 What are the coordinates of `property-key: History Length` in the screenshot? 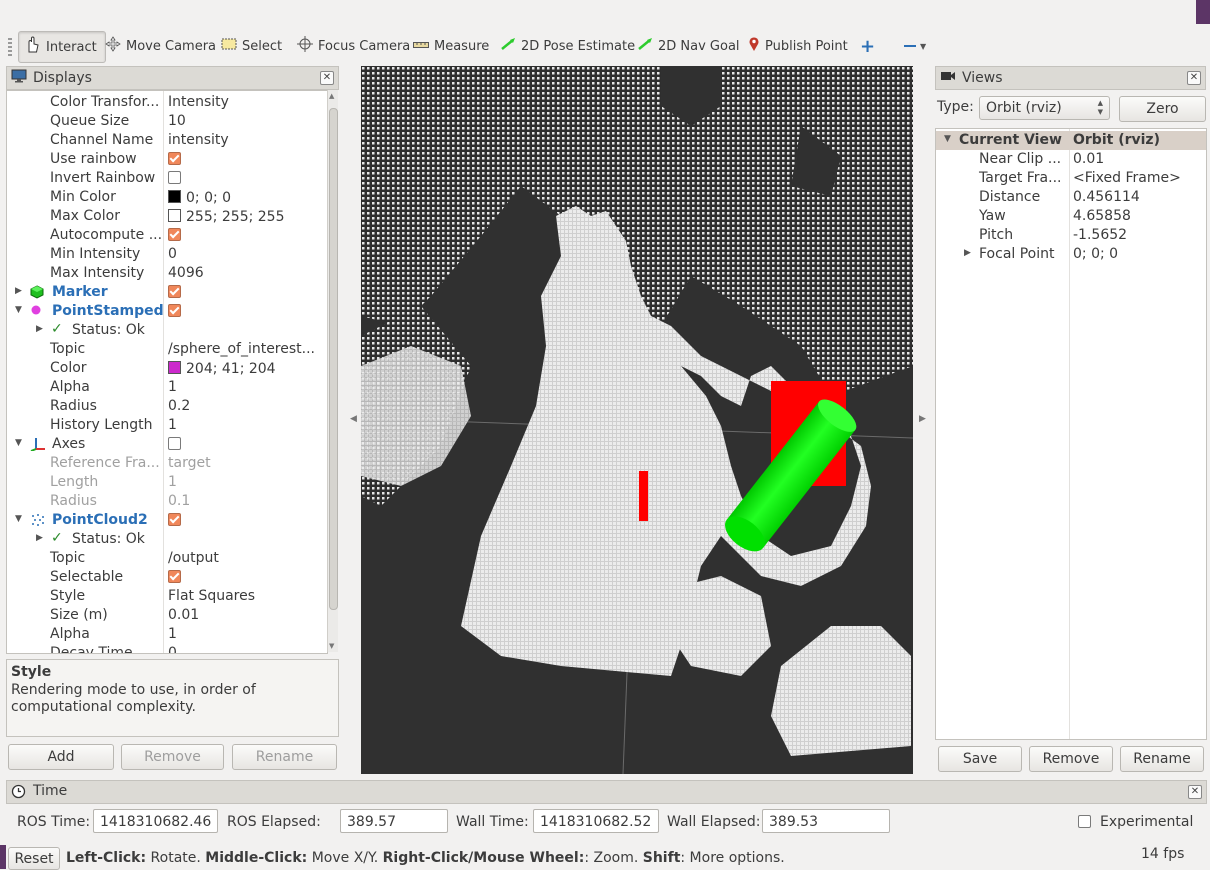 It's located at (101, 425).